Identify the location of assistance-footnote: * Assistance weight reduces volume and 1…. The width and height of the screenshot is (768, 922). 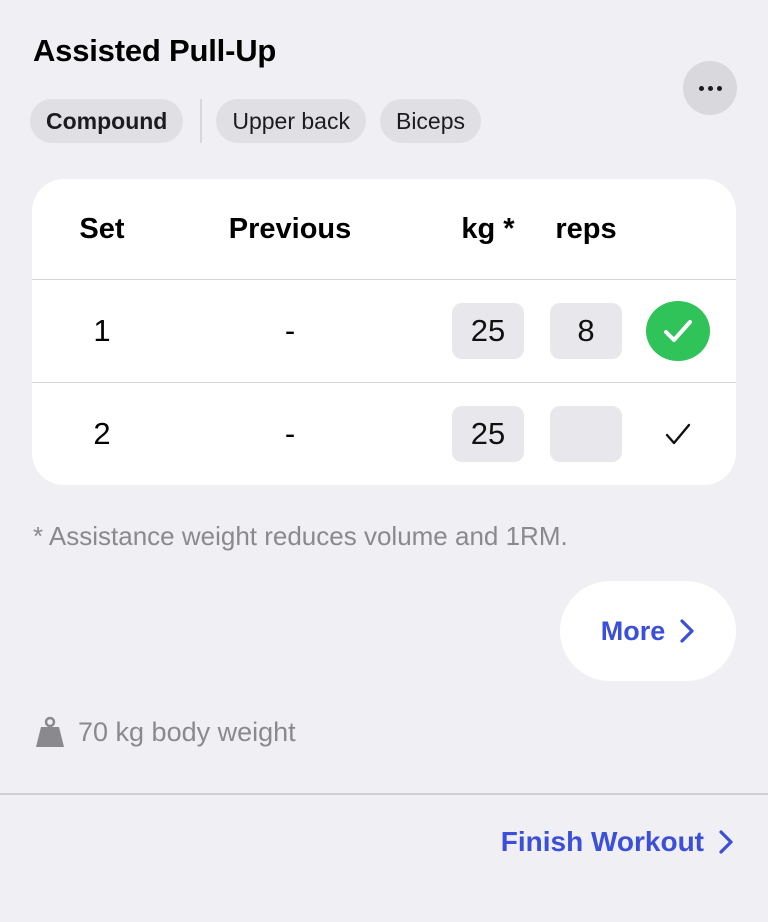
(300, 536).